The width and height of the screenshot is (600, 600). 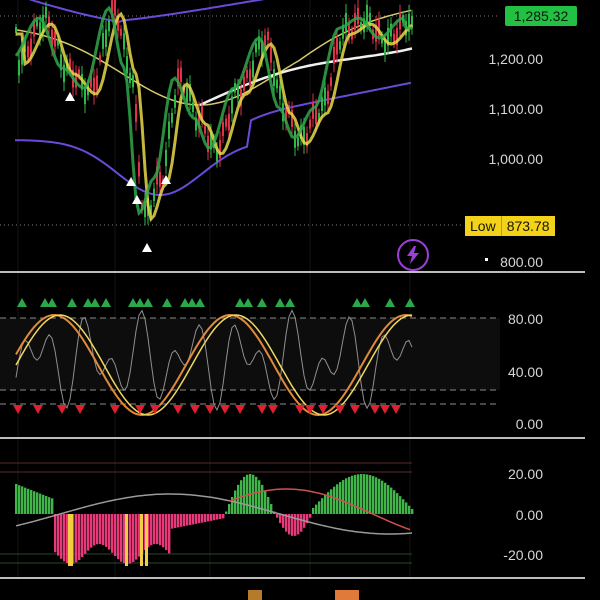 What do you see at coordinates (147, 12) in the screenshot?
I see `upper-band-line` at bounding box center [147, 12].